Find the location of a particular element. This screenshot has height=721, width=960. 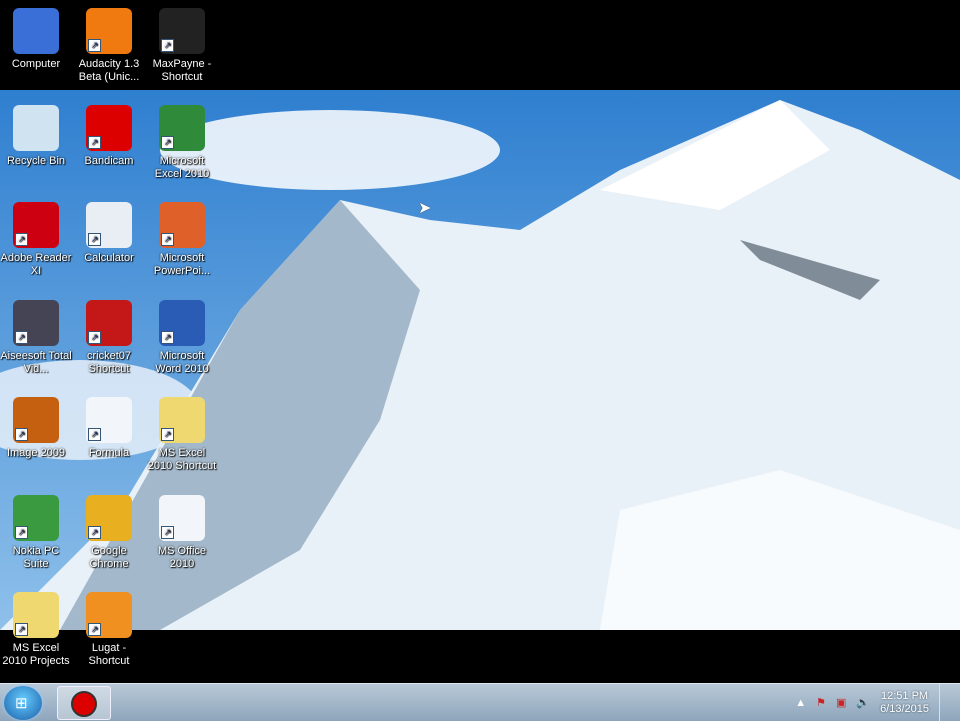

desktop-icon-image-2009: ↗ Image 2009 is located at coordinates (36, 428).